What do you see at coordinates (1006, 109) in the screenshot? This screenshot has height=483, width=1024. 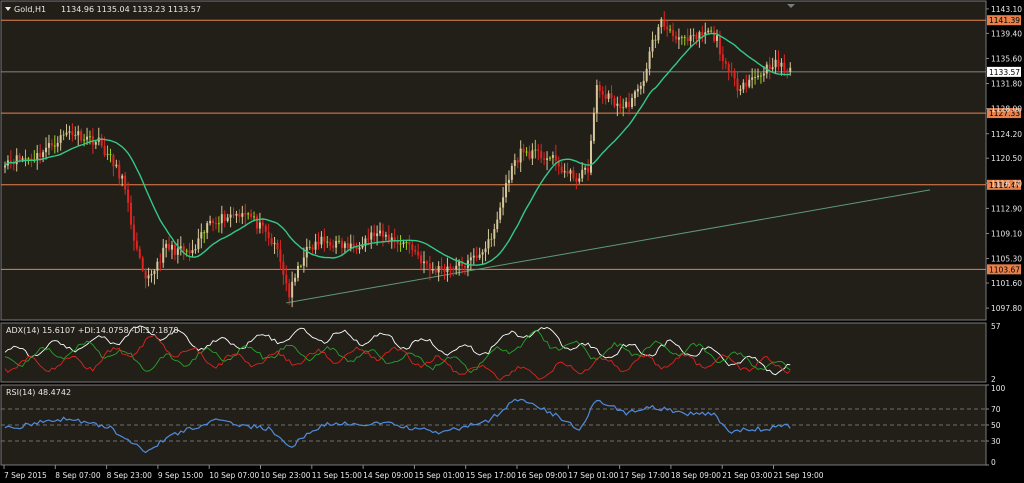 I see `price-tick-label-4: 1128.00` at bounding box center [1006, 109].